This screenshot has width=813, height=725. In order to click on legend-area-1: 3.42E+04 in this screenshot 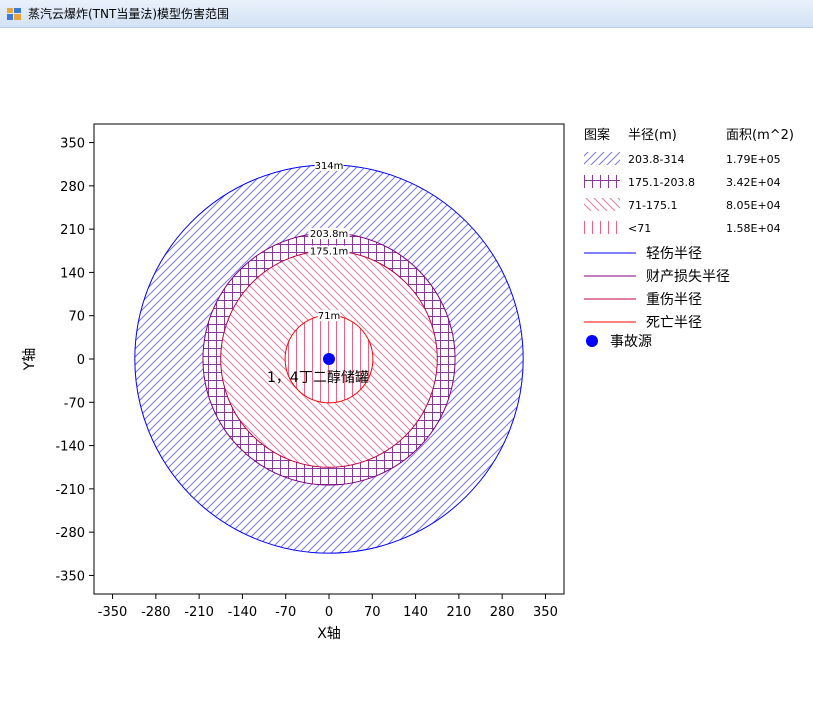, I will do `click(753, 182)`.